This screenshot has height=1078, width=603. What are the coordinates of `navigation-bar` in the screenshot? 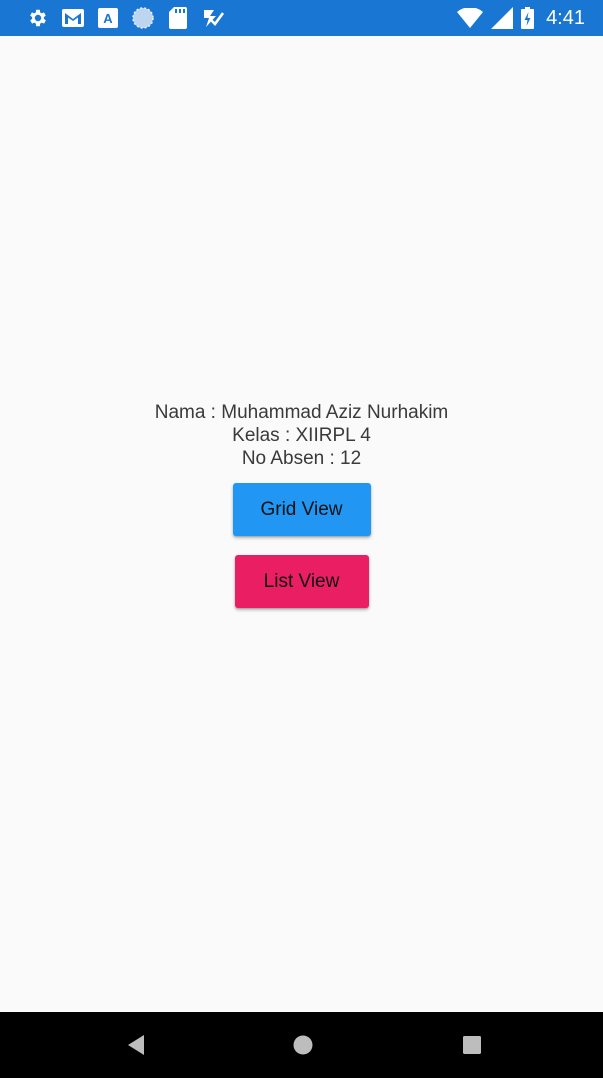 It's located at (301, 1045).